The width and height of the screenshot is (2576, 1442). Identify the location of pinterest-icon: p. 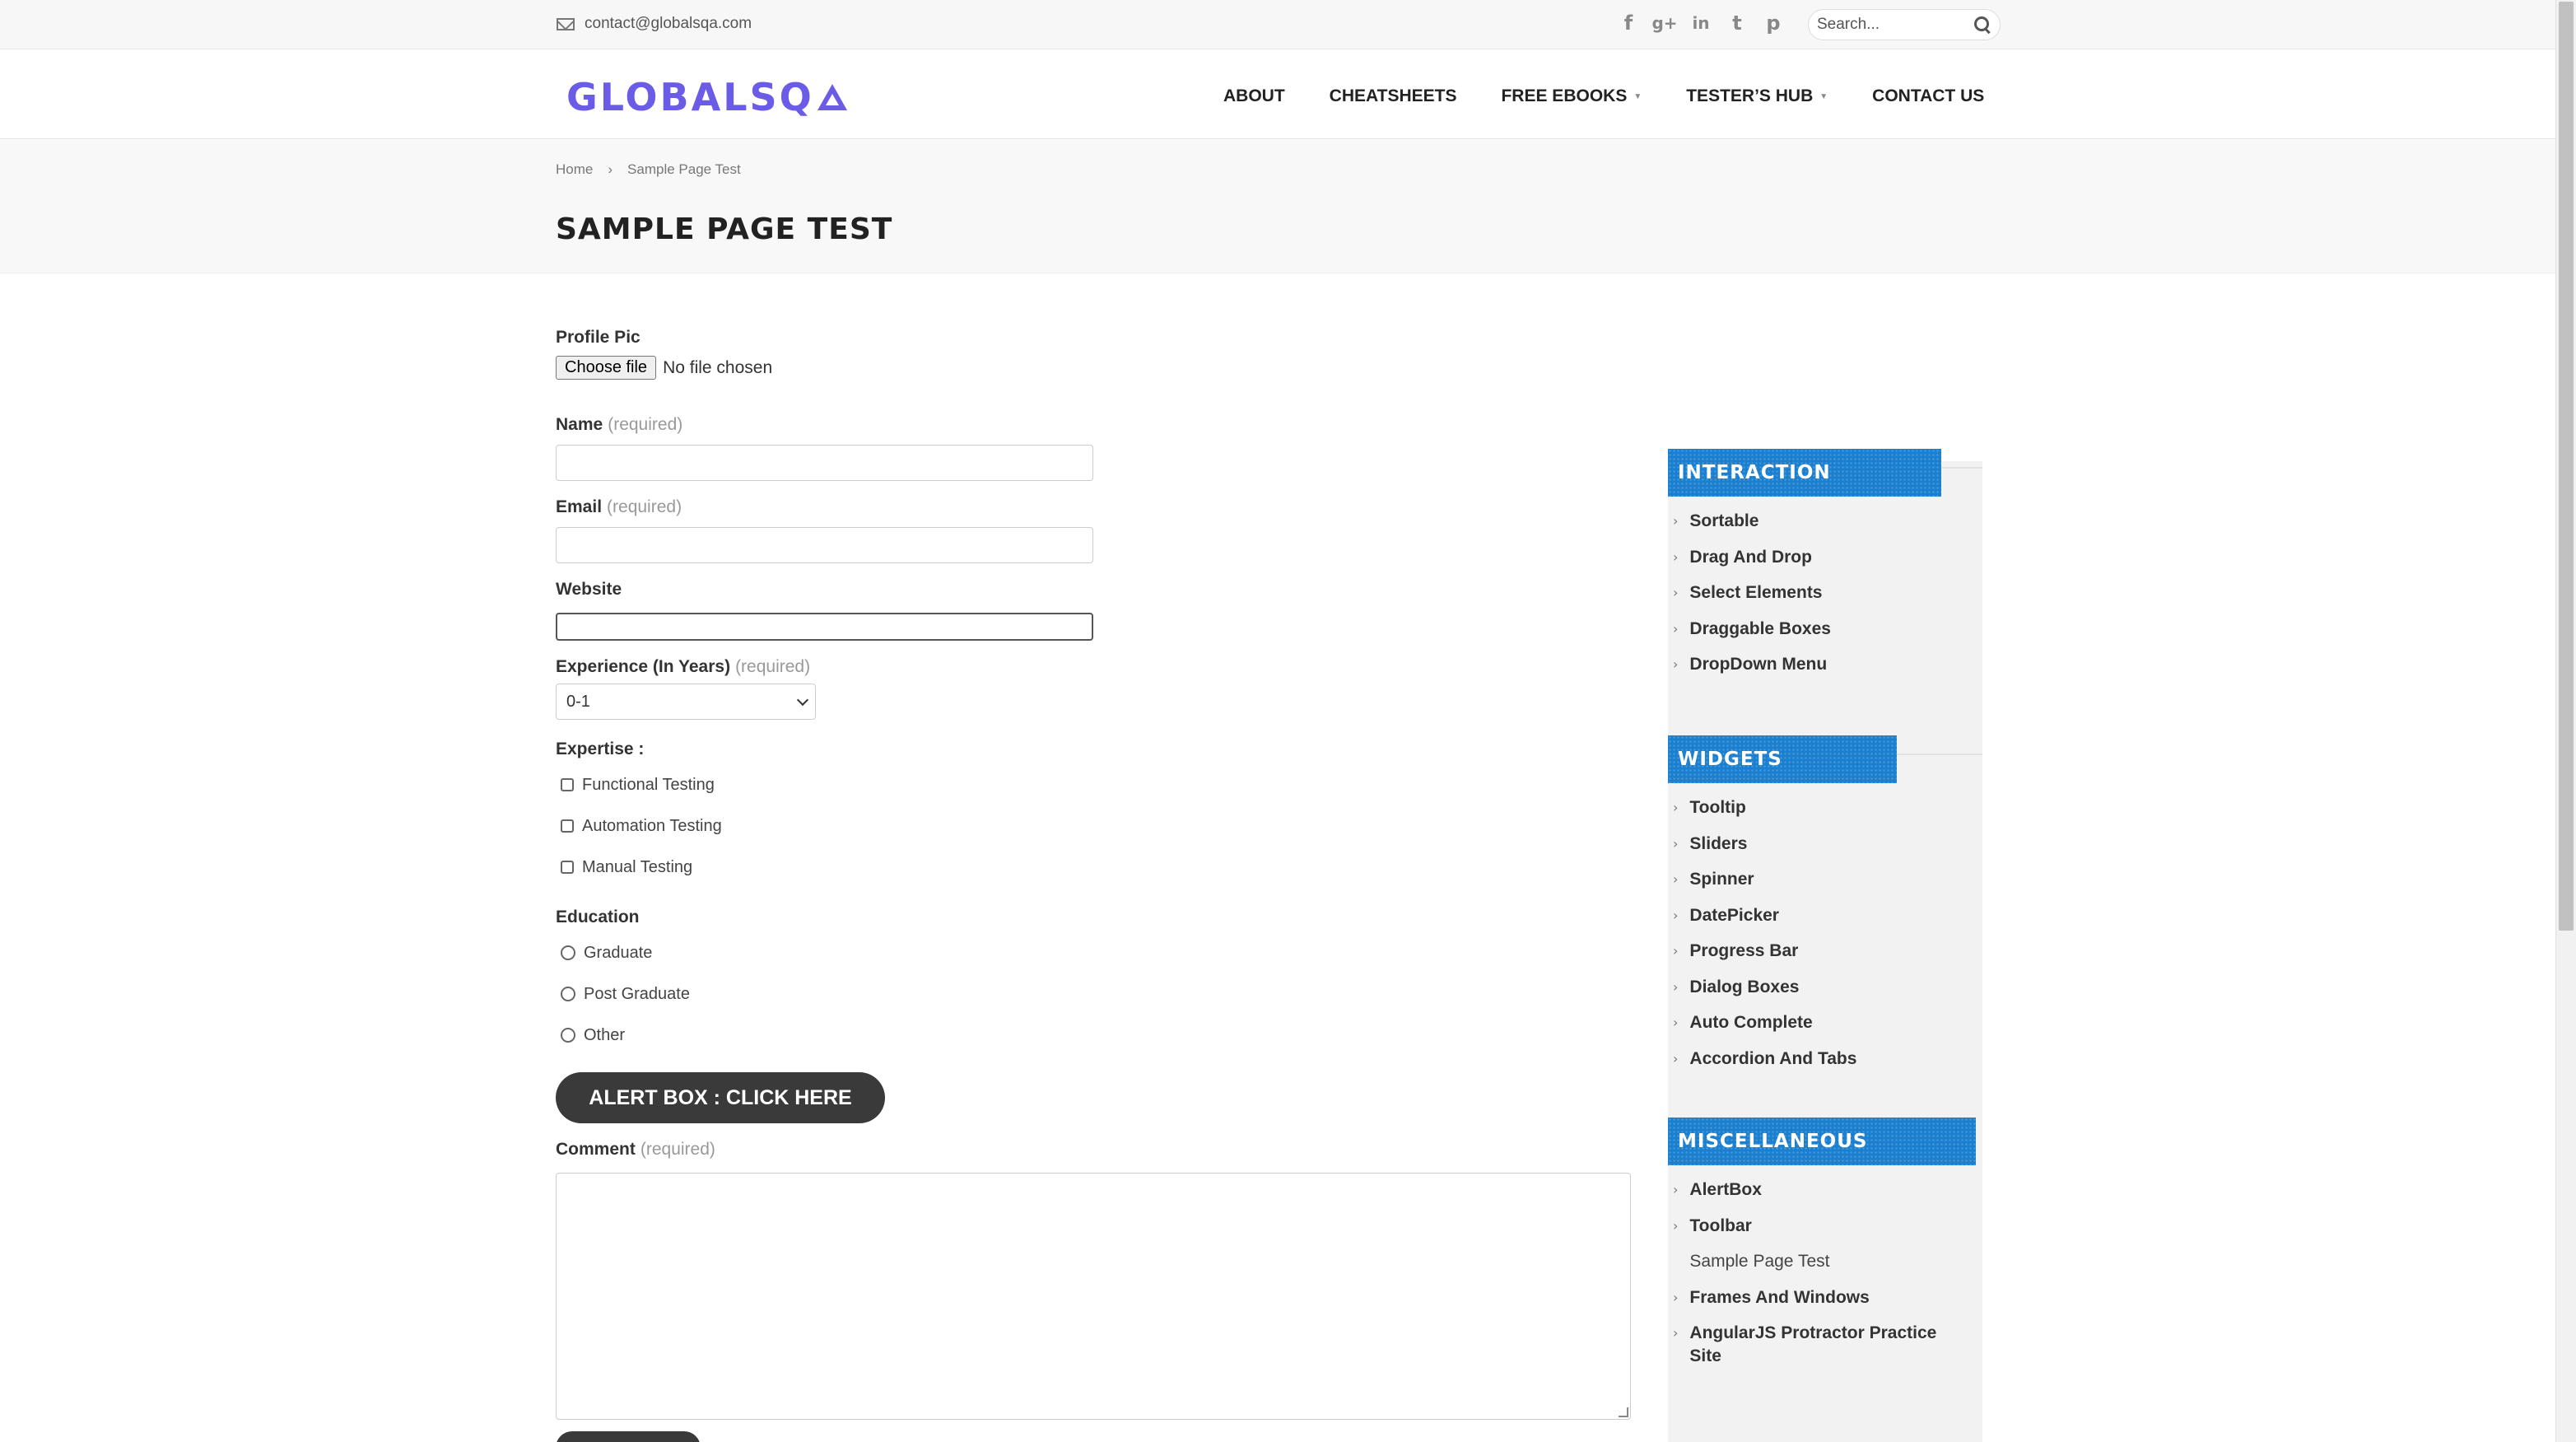
(1773, 23).